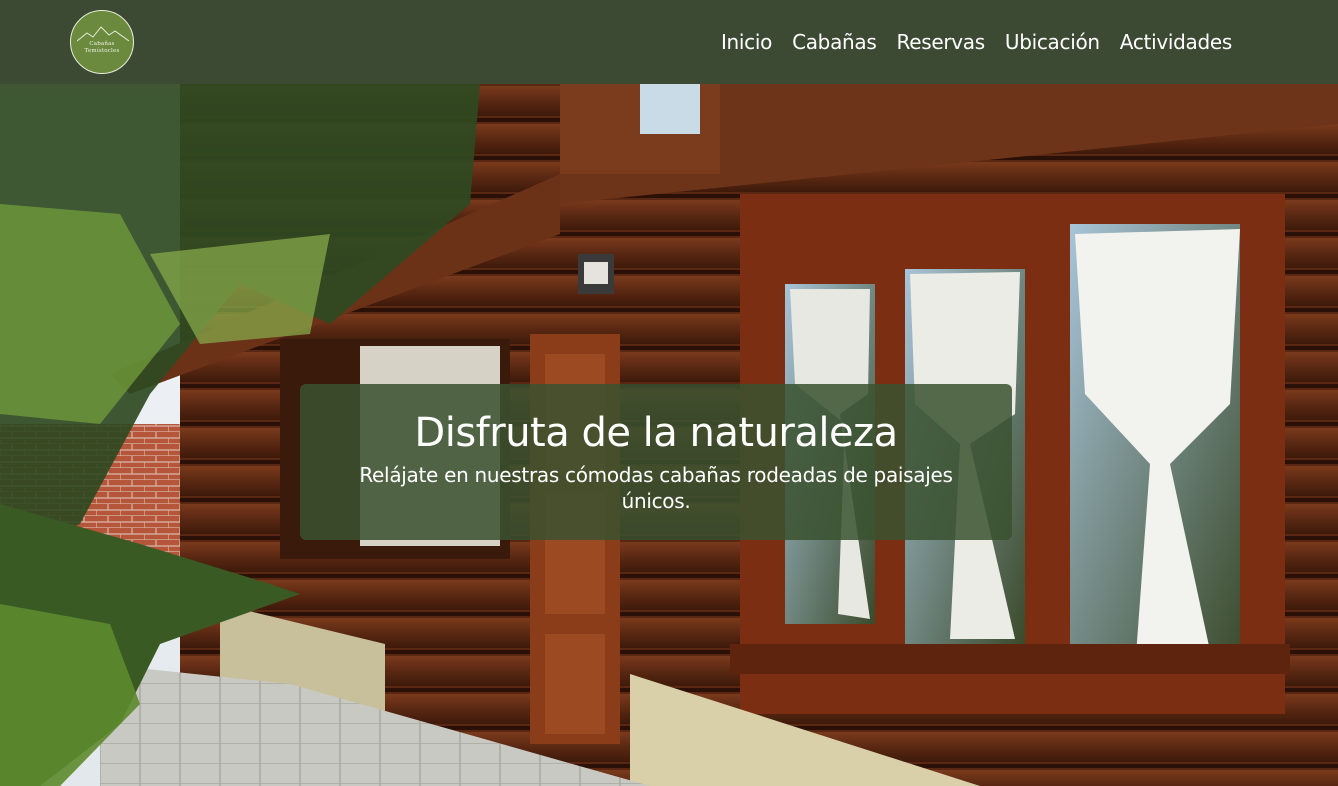  Describe the element at coordinates (746, 42) in the screenshot. I see `nav-link-inicio: Inicio` at that location.